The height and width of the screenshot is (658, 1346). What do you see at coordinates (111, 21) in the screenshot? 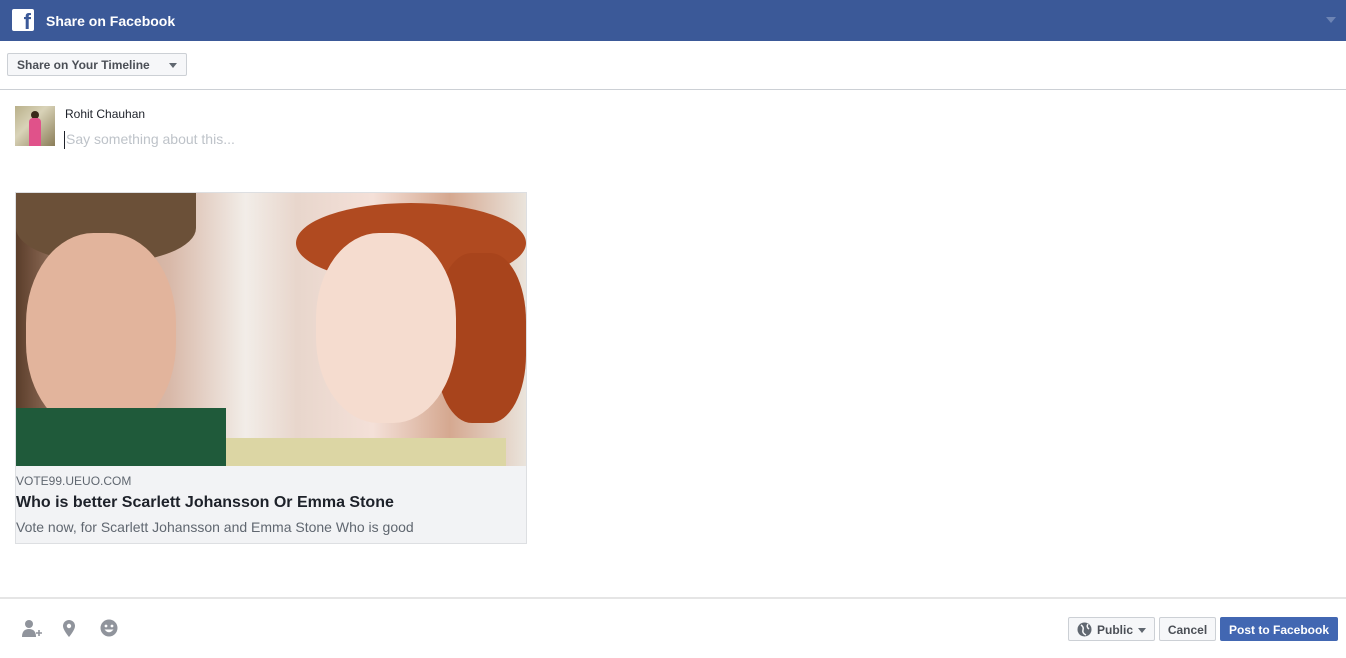
I see `dialog-title: Share on Facebook` at bounding box center [111, 21].